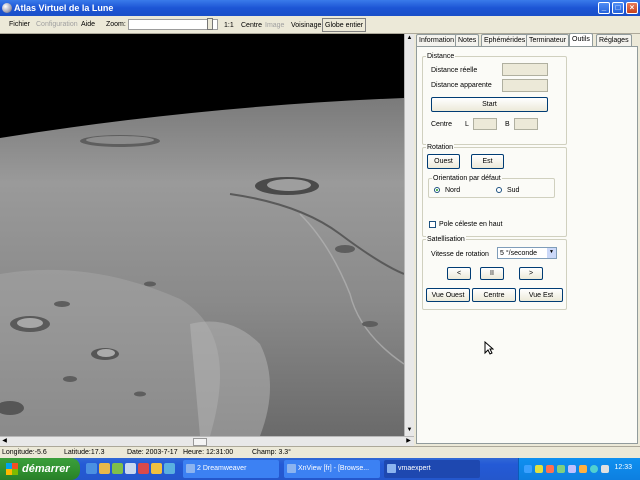 The width and height of the screenshot is (640, 480). I want to click on centre-l-field, so click(485, 124).